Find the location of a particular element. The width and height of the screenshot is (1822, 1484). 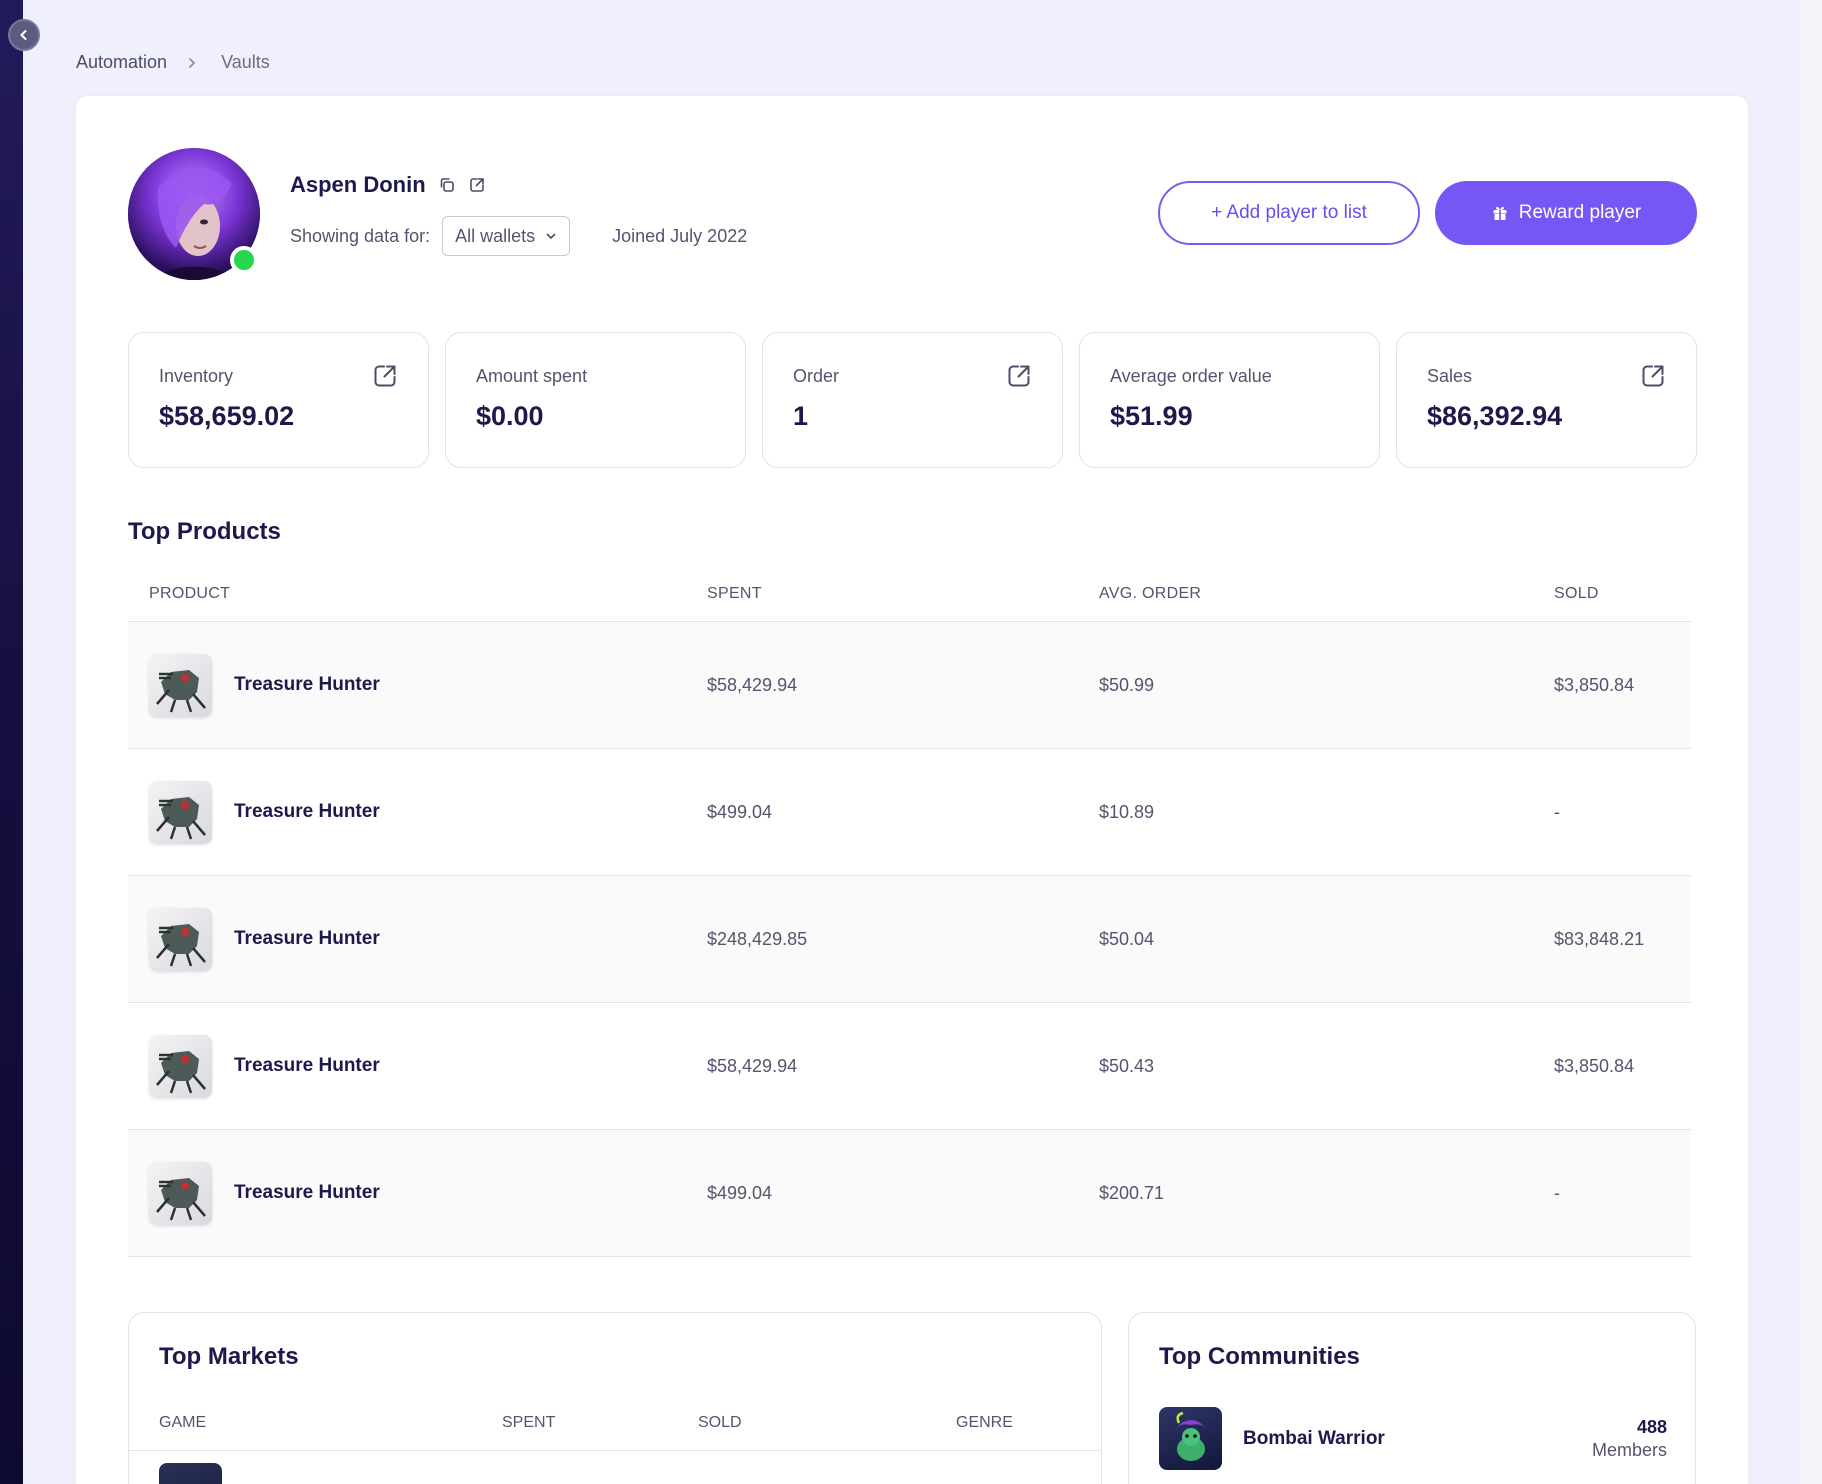

column-header-game: GAME is located at coordinates (183, 1422).